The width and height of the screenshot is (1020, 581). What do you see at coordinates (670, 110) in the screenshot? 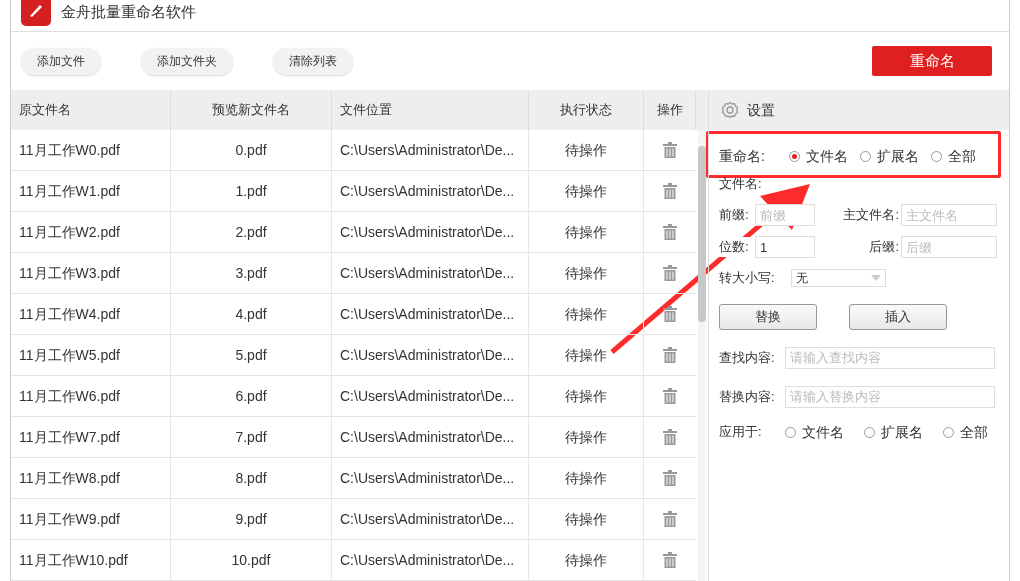
I see `column-header: 操作` at bounding box center [670, 110].